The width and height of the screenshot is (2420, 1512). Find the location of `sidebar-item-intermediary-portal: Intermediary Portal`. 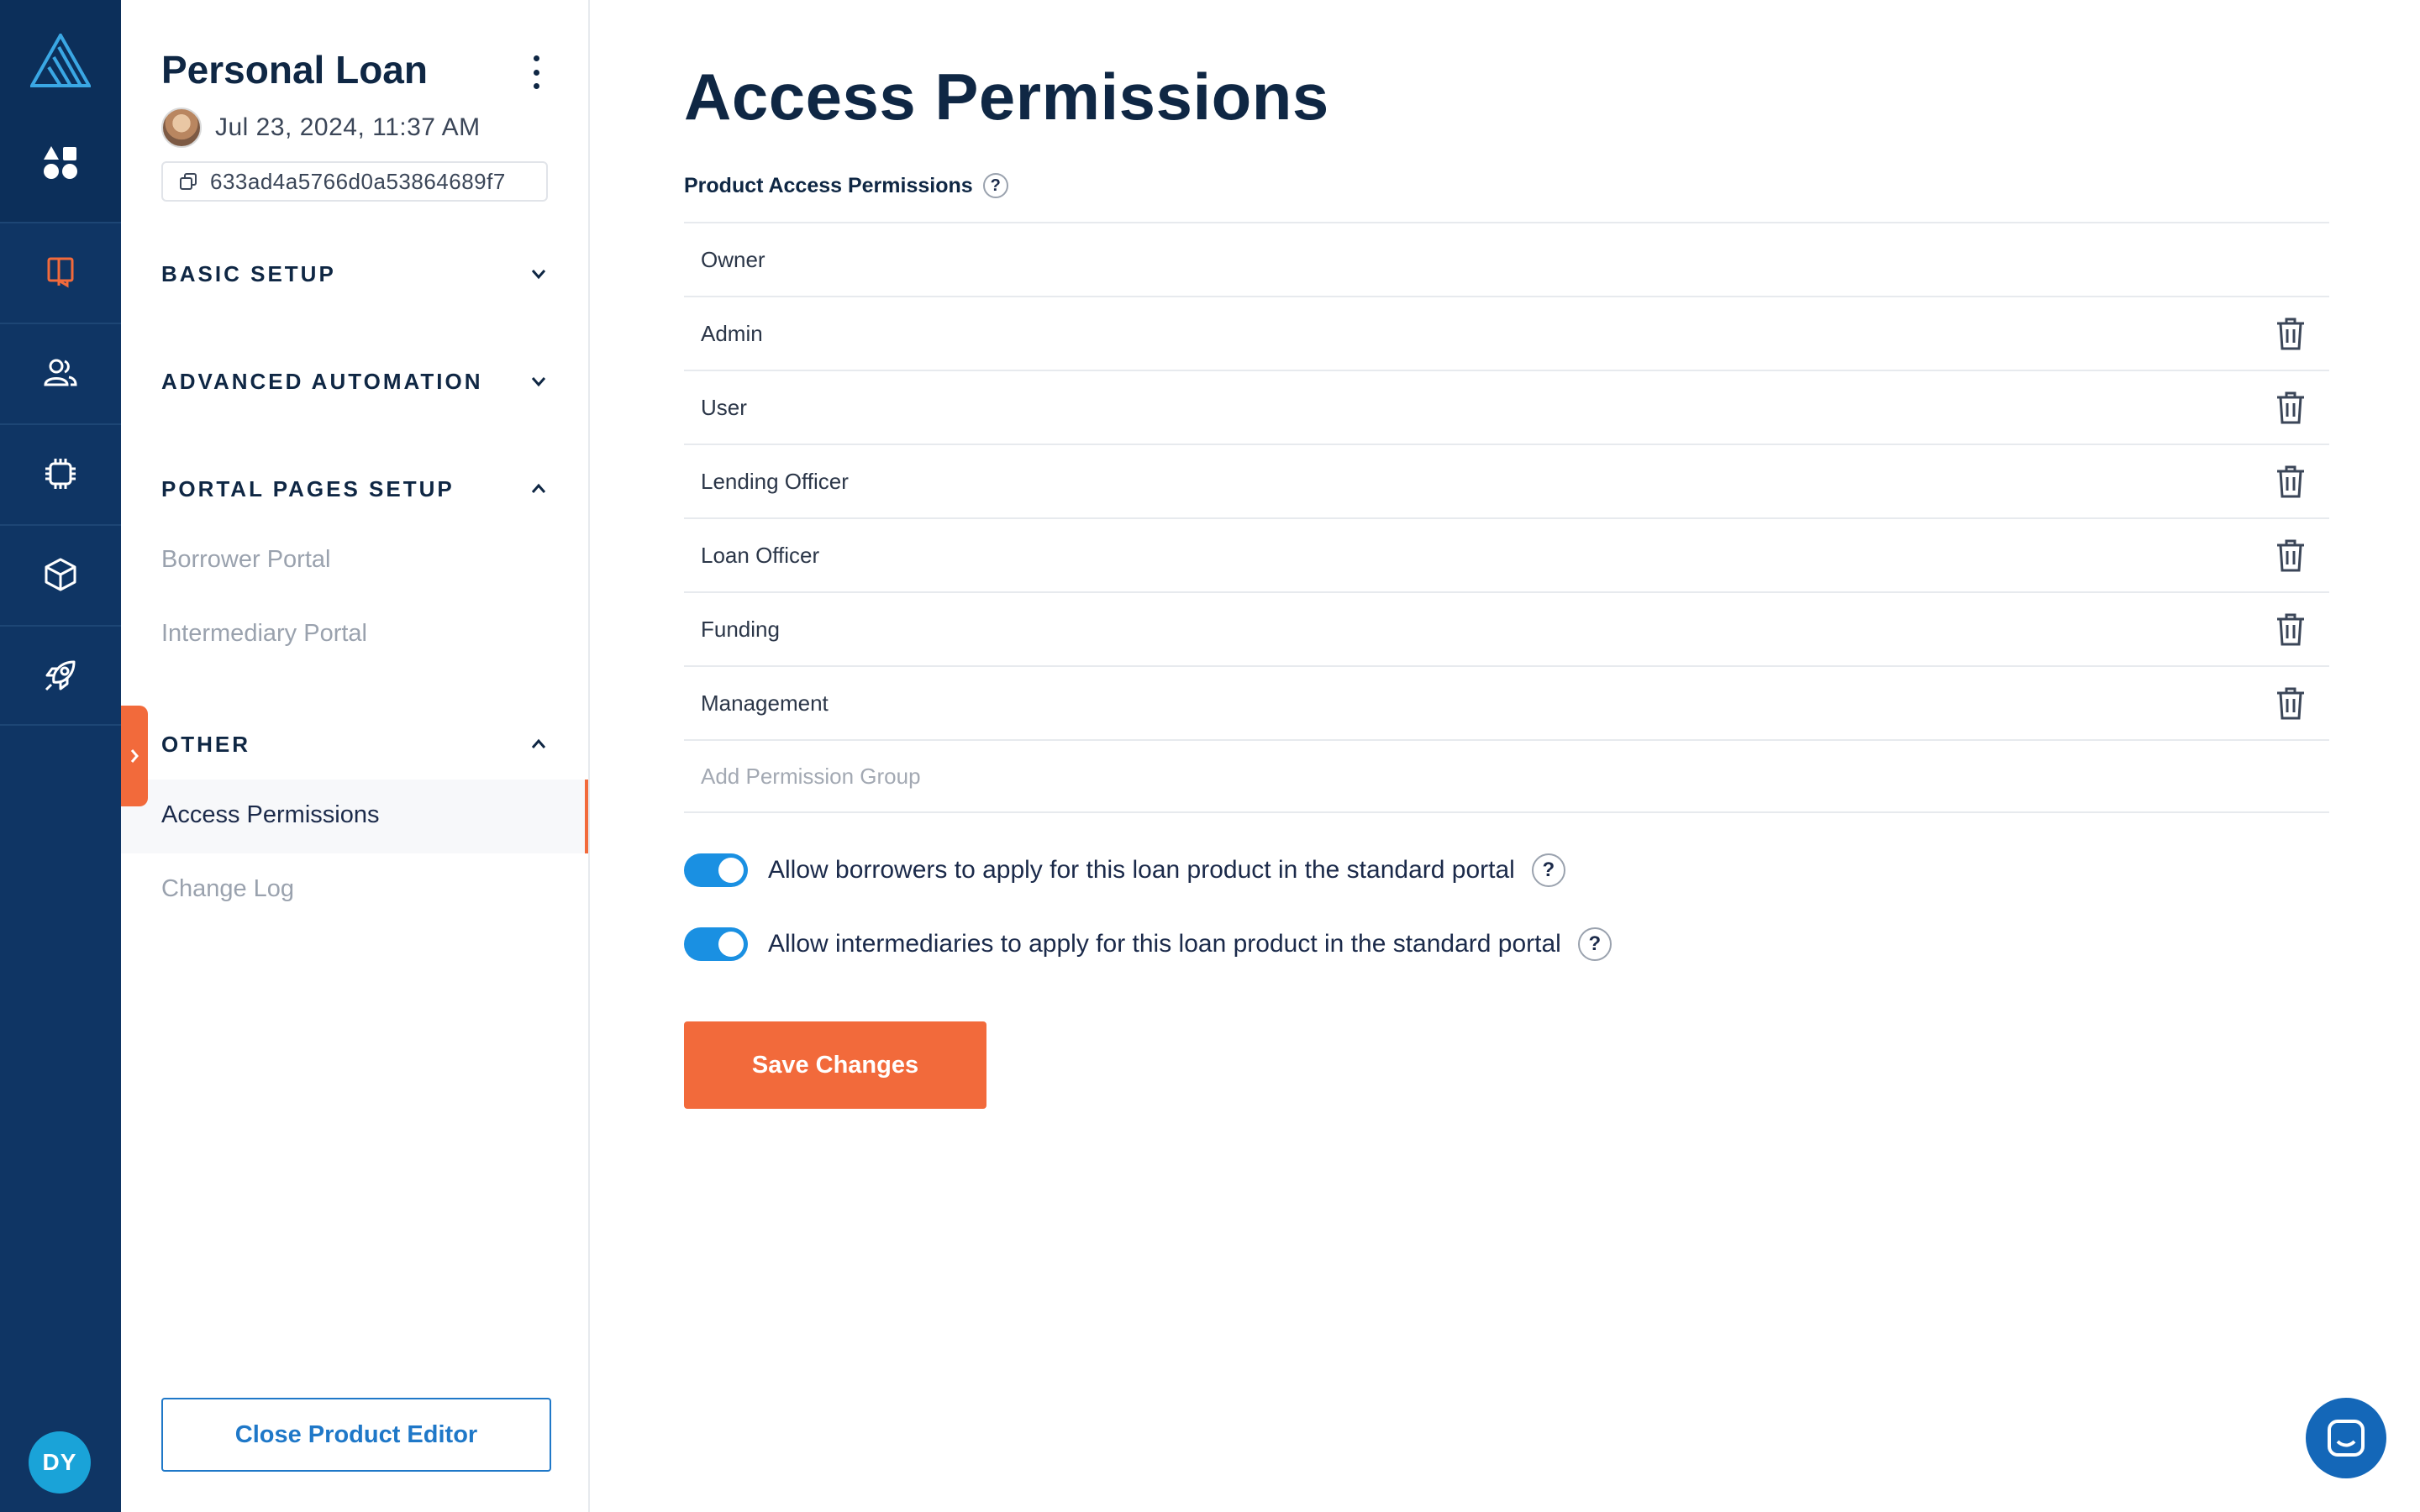

sidebar-item-intermediary-portal: Intermediary Portal is located at coordinates (264, 634).